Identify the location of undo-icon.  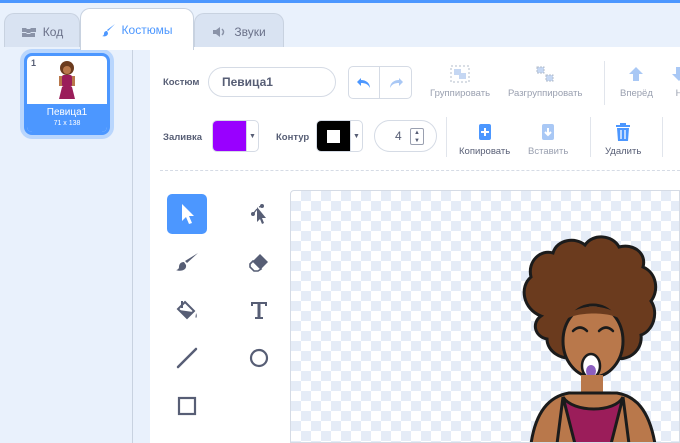
(363, 82).